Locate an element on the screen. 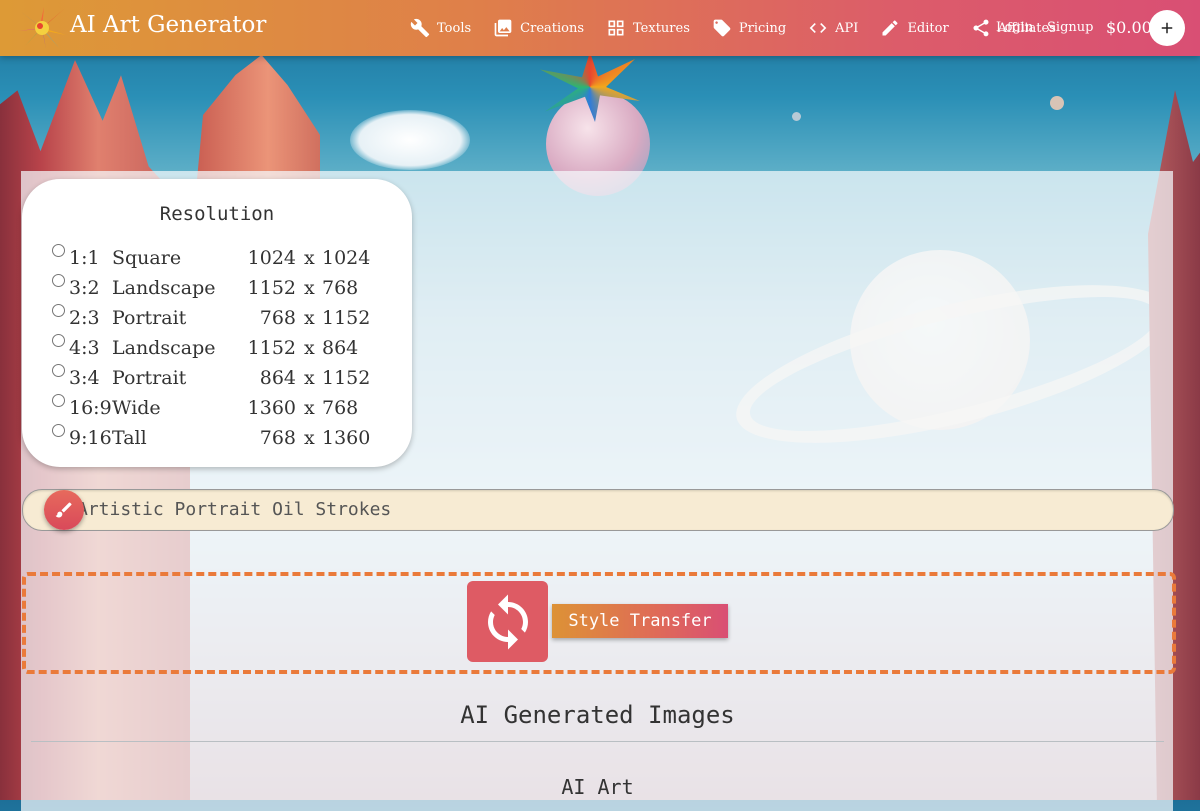  login-link: Login is located at coordinates (1014, 27).